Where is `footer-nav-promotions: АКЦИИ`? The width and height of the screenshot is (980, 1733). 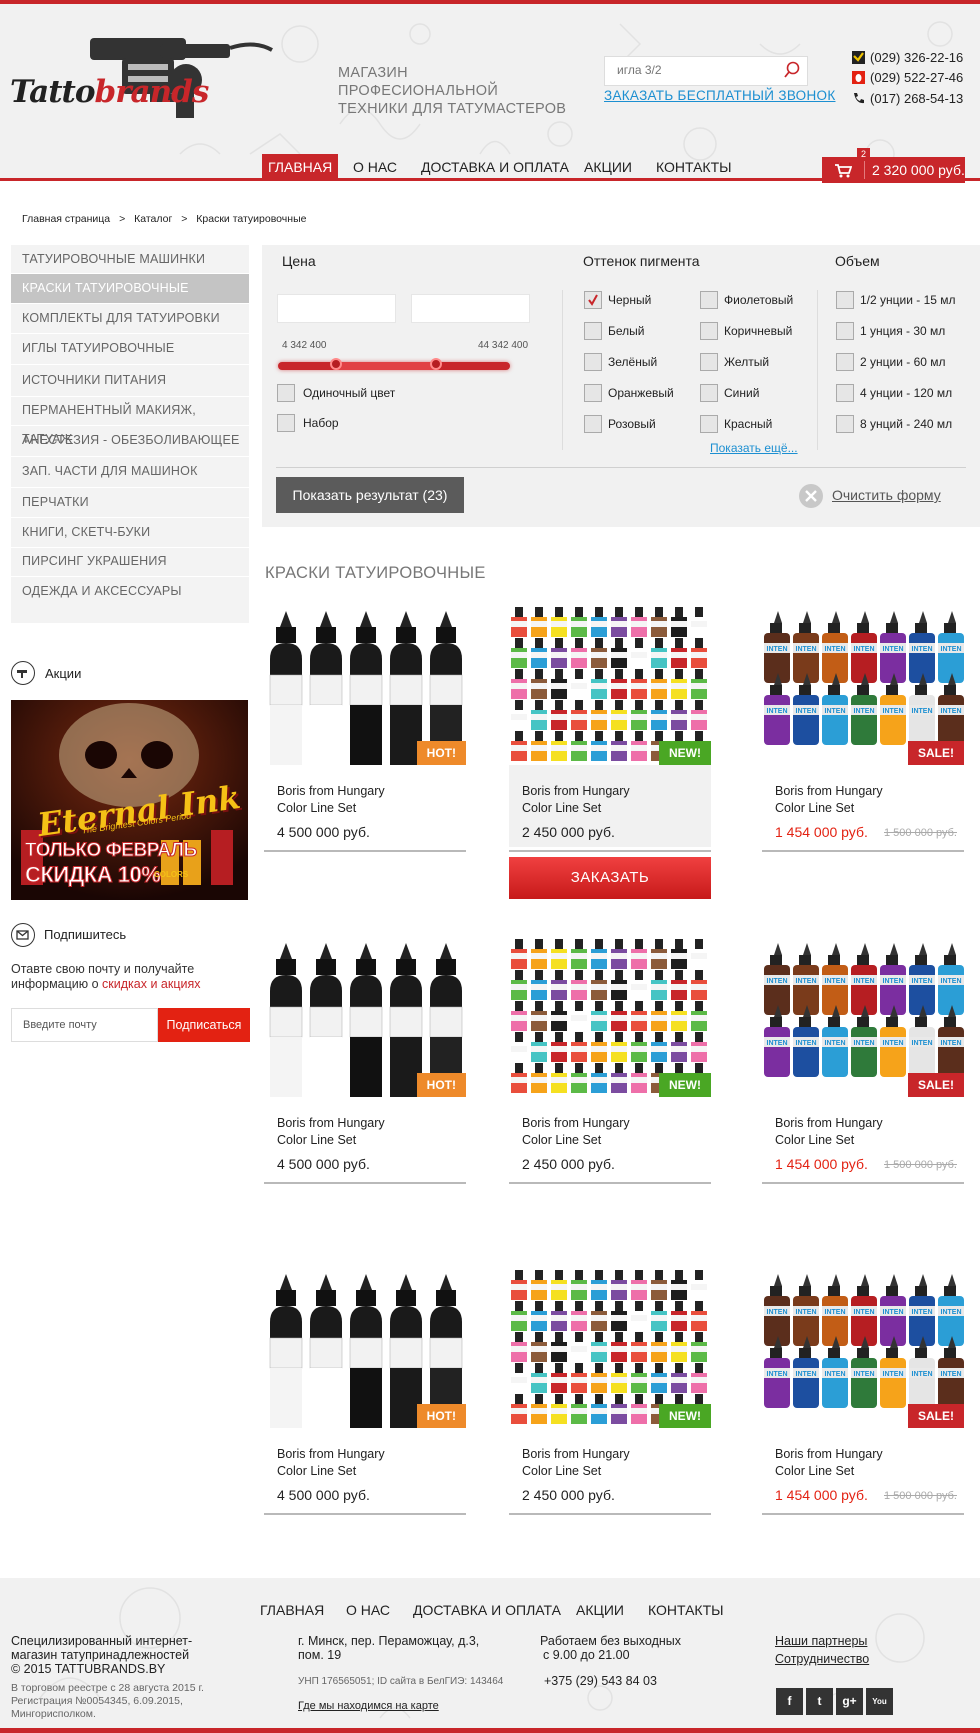
footer-nav-promotions: АКЦИИ is located at coordinates (600, 1610).